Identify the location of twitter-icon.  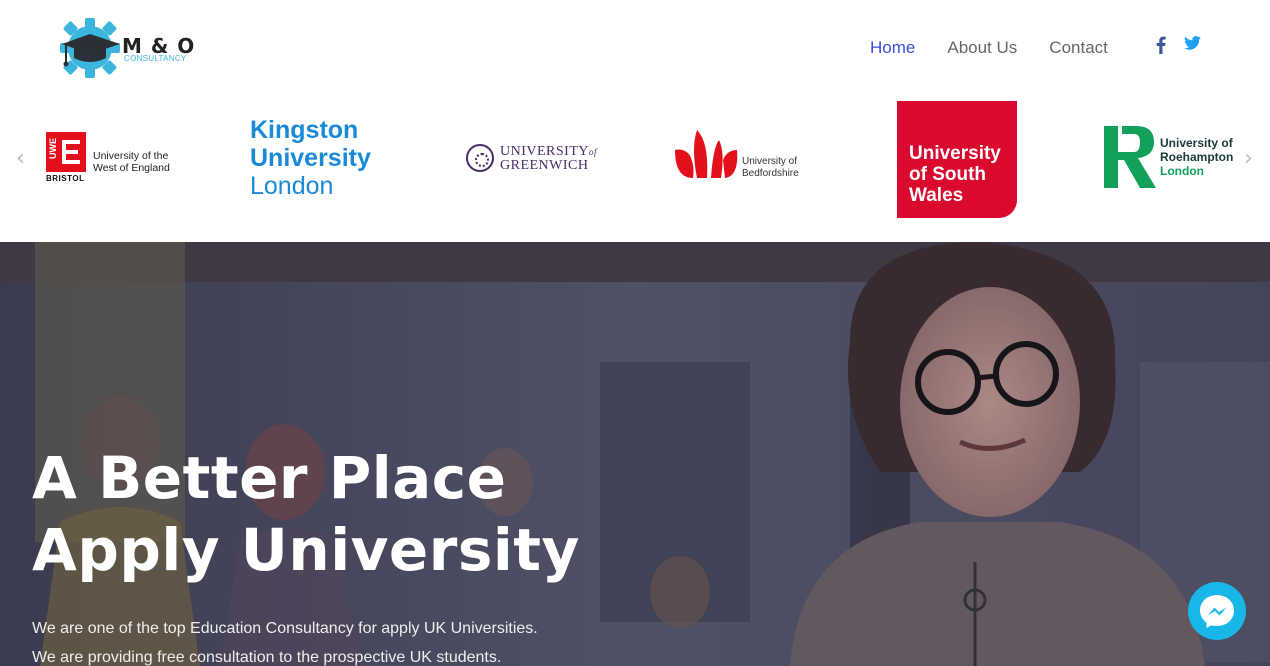
(1192, 47).